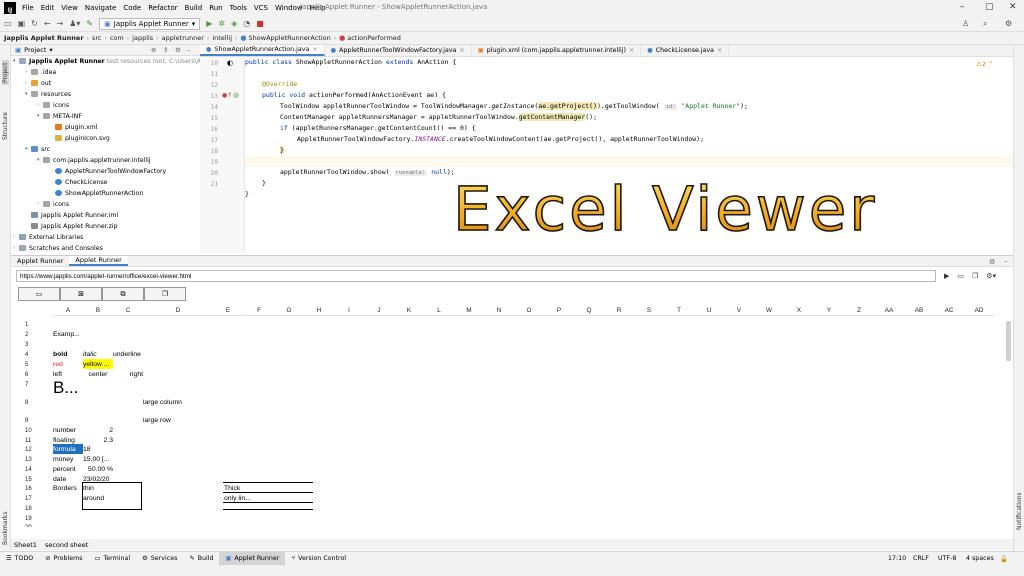 The height and width of the screenshot is (576, 1024). I want to click on add-config-icon: ♟▾, so click(74, 23).